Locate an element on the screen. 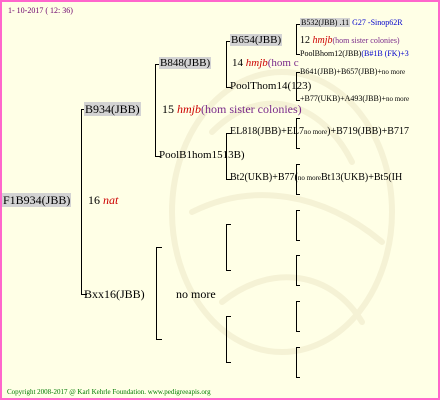  root-queen-info: 16 nat is located at coordinates (103, 200).